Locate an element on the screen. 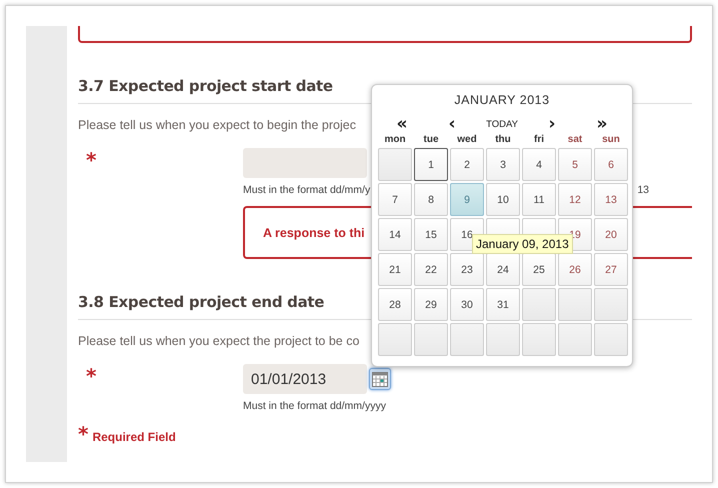  error-message: A response to thi is located at coordinates (314, 233).